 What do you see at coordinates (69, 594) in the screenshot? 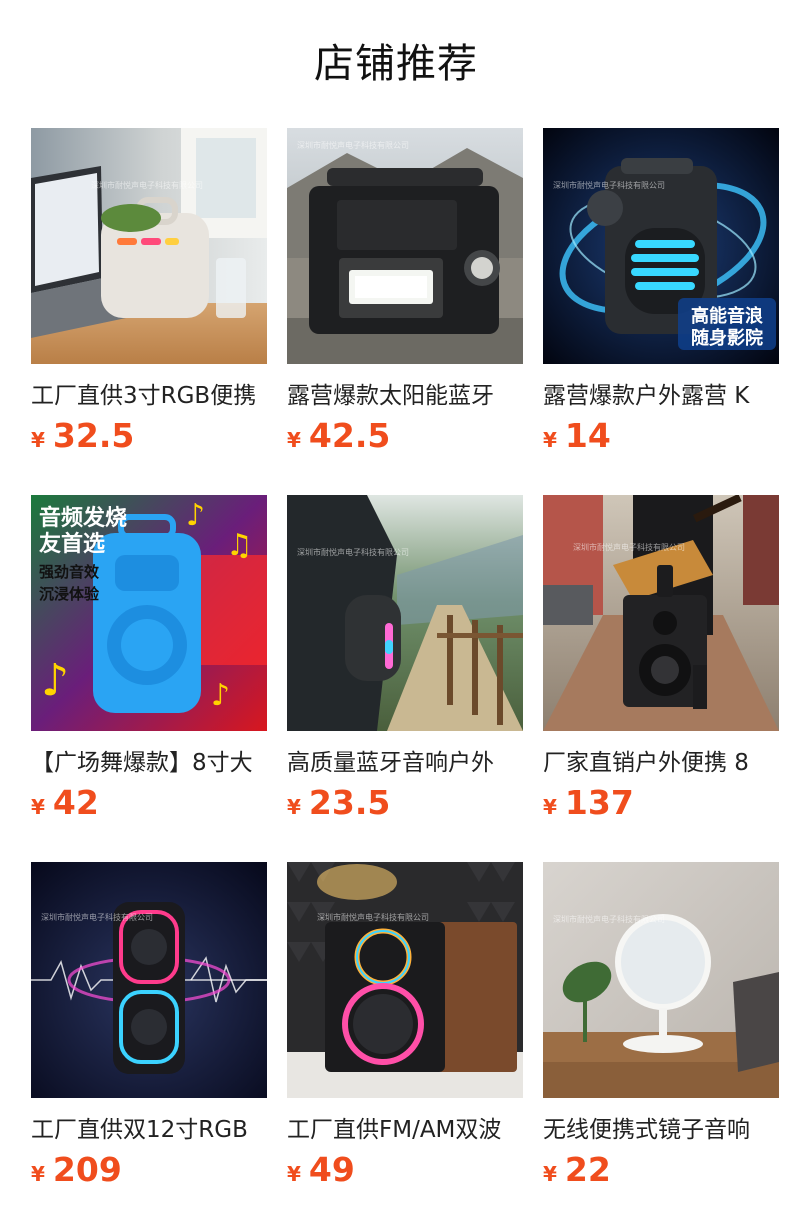
I see `svg-text: 沉浸体验` at bounding box center [69, 594].